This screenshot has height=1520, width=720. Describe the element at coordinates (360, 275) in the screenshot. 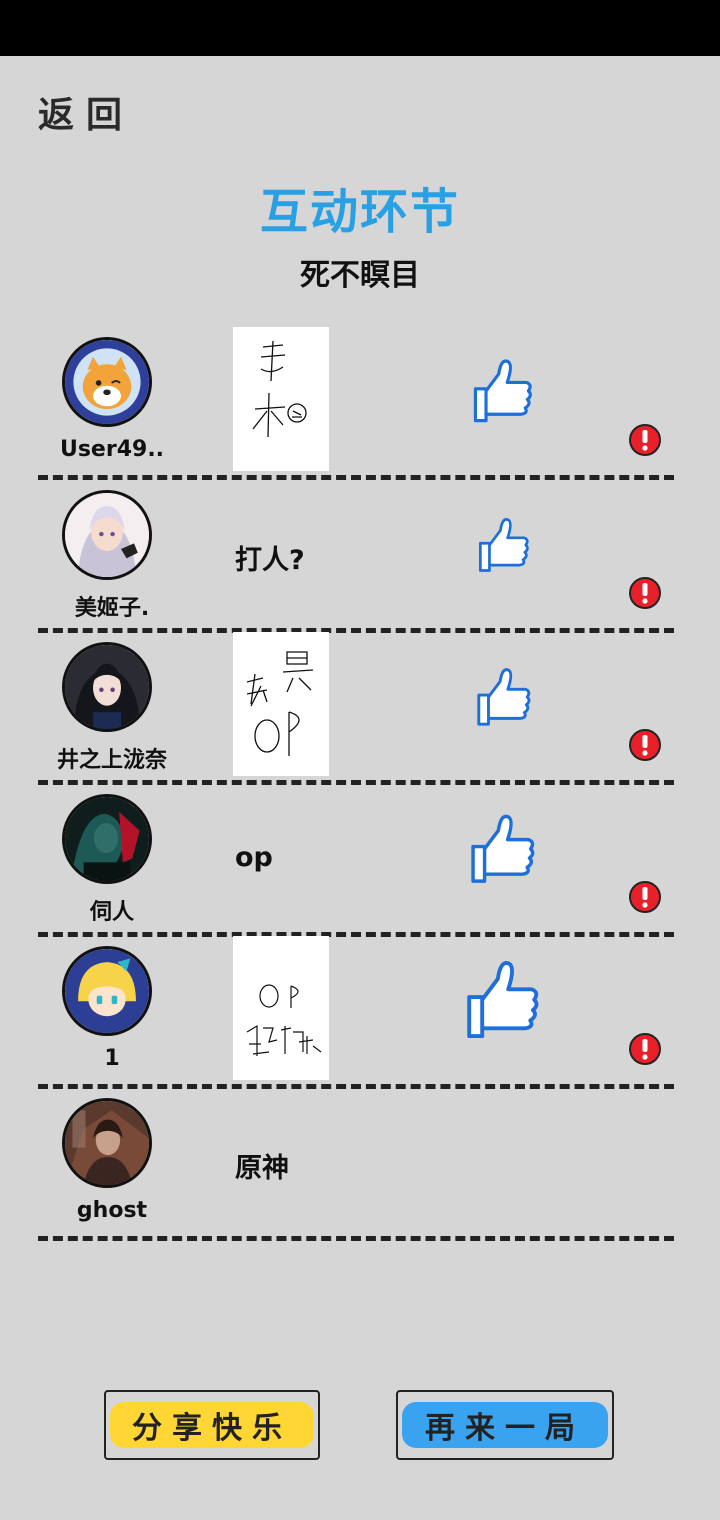

I see `prompt-word: 死不瞑目` at that location.